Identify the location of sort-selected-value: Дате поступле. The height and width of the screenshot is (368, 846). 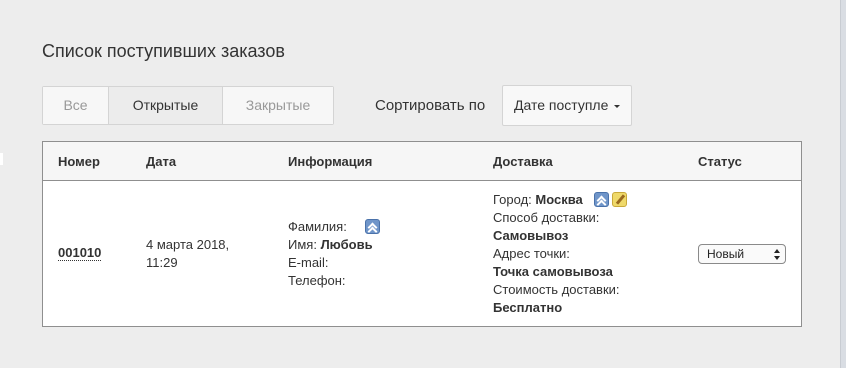
(561, 105).